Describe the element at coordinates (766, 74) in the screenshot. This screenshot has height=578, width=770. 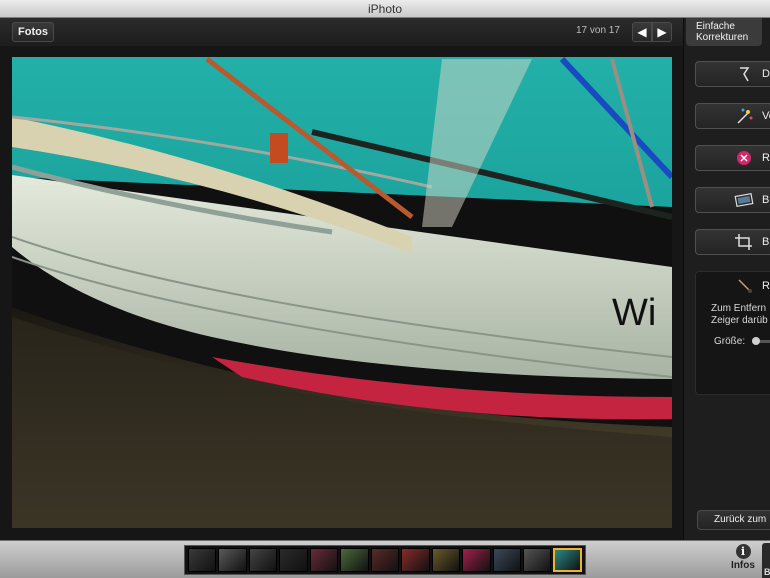
I see `rotate-button-label: D` at that location.